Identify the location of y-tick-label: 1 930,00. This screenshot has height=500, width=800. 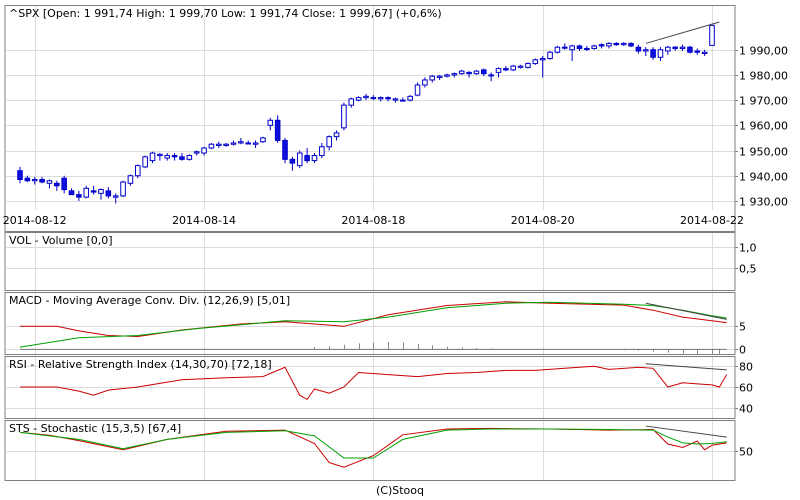
(763, 202).